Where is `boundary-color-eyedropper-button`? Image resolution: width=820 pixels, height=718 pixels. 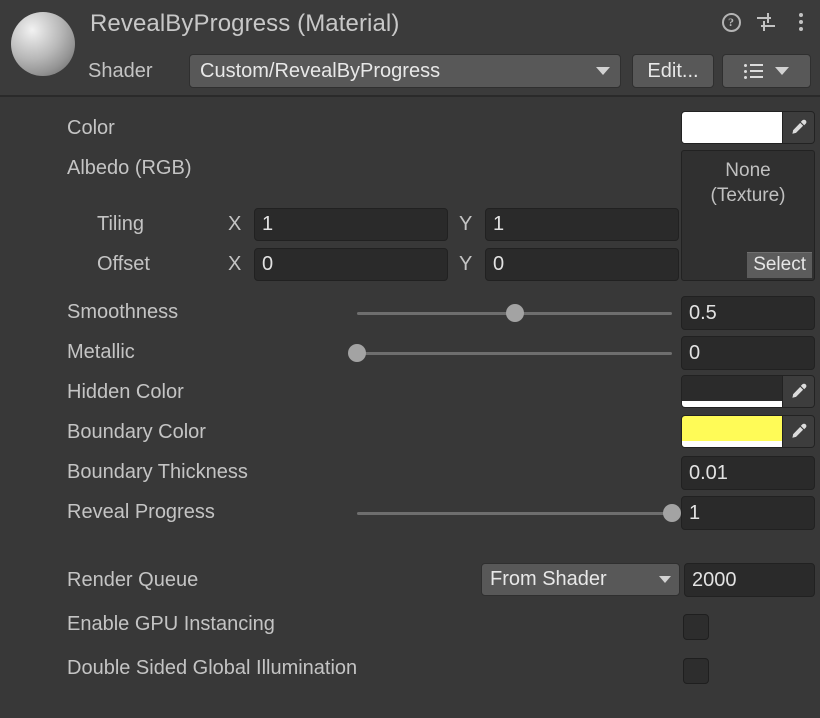
boundary-color-eyedropper-button is located at coordinates (798, 431).